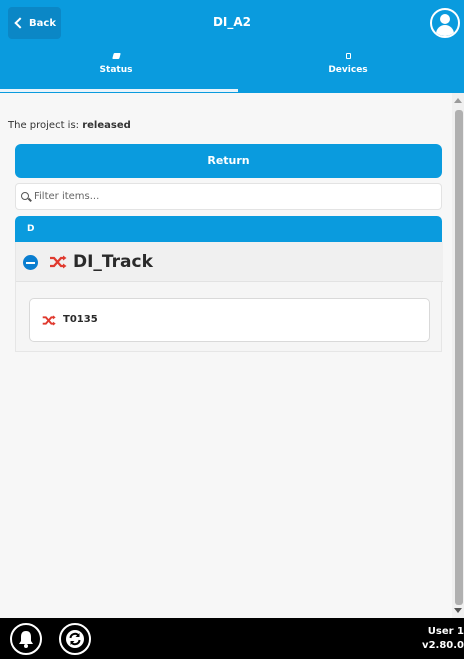  What do you see at coordinates (228, 229) in the screenshot?
I see `group-header: D` at bounding box center [228, 229].